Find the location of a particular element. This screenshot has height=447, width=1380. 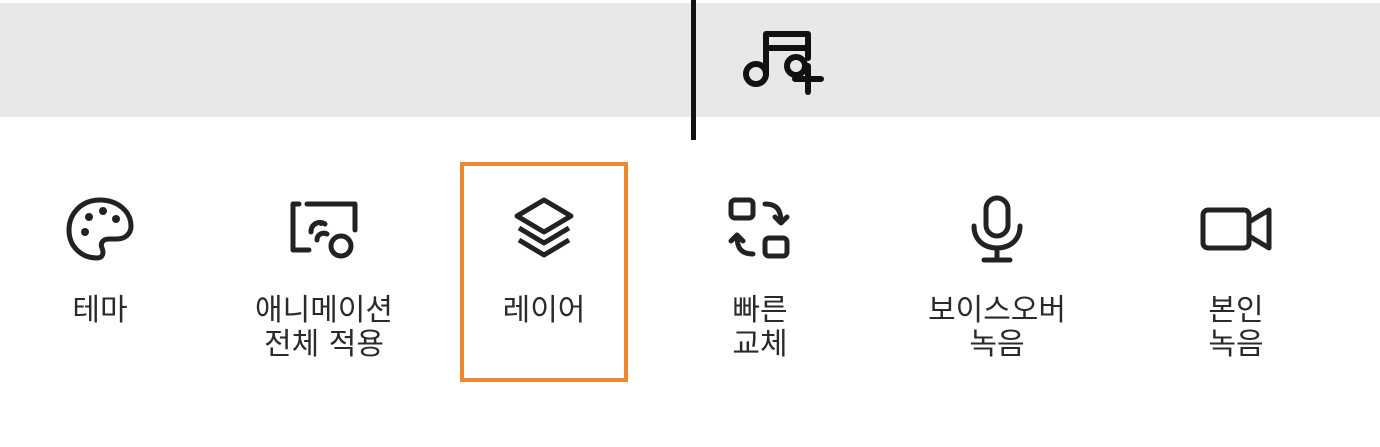

image-transition-icon is located at coordinates (324, 229).